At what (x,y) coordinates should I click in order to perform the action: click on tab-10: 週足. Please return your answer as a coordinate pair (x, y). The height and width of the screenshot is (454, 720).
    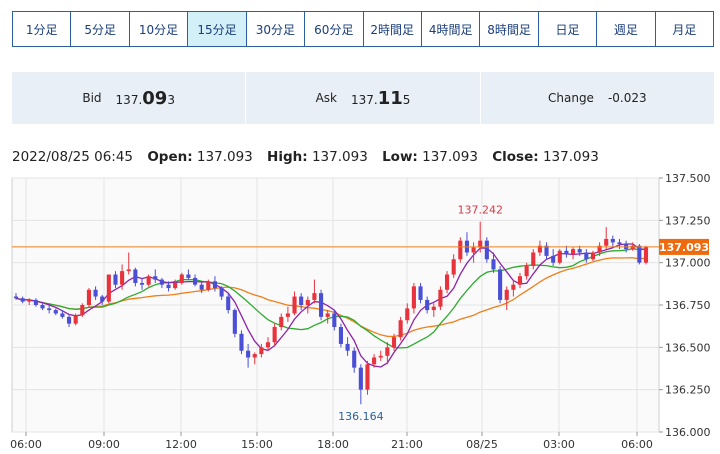
    Looking at the image, I should click on (626, 29).